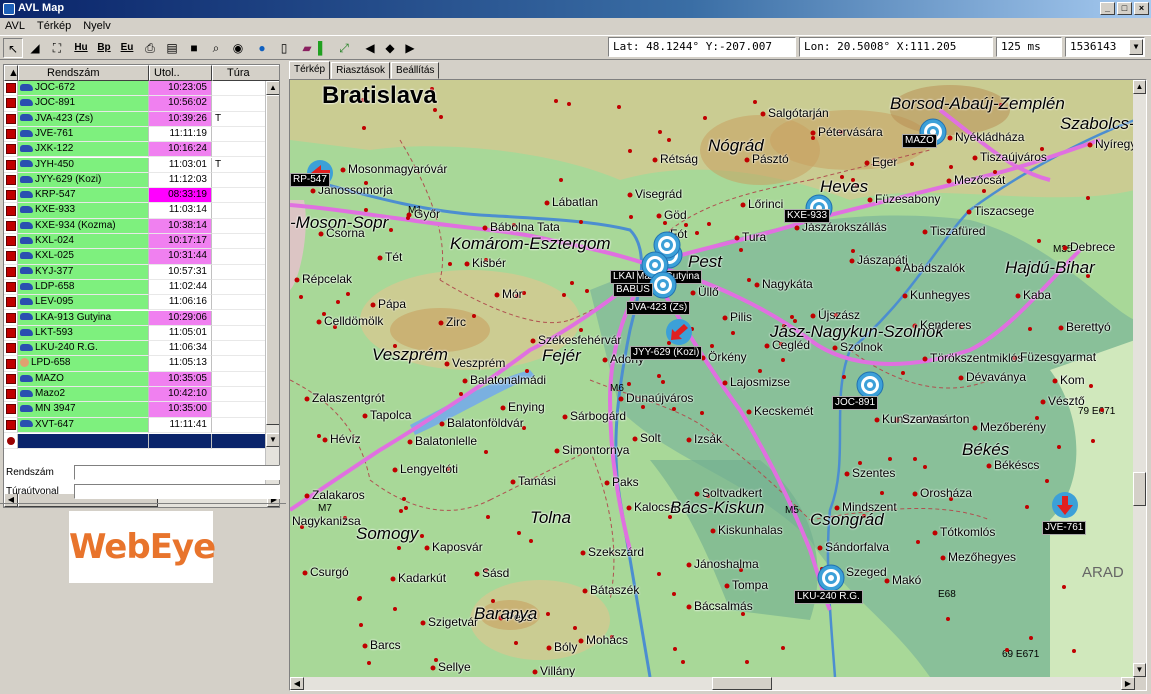  Describe the element at coordinates (550, 517) in the screenshot. I see `map-place-label: Tolna` at that location.